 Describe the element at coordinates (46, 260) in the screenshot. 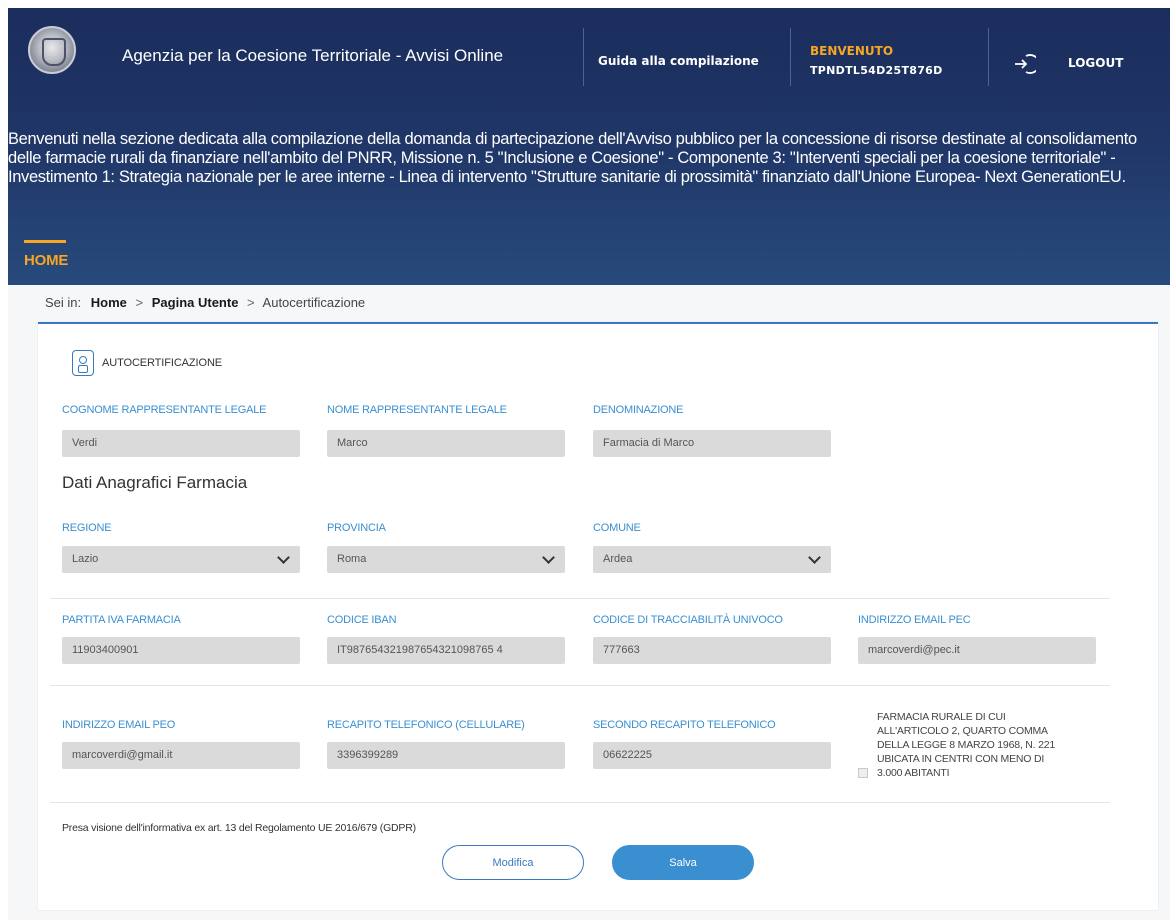

I see `nav-home-label: HOME` at that location.